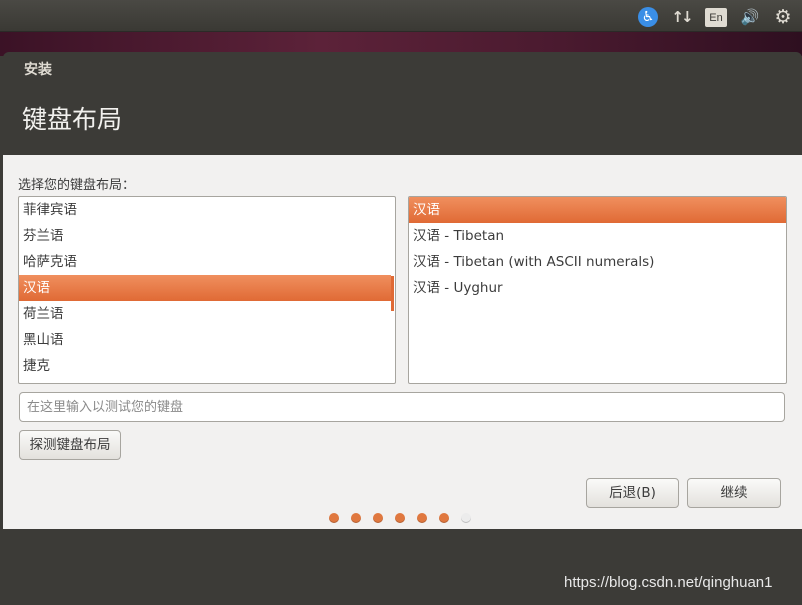 Image resolution: width=802 pixels, height=605 pixels. I want to click on language-list-item-selected: 汉语, so click(205, 288).